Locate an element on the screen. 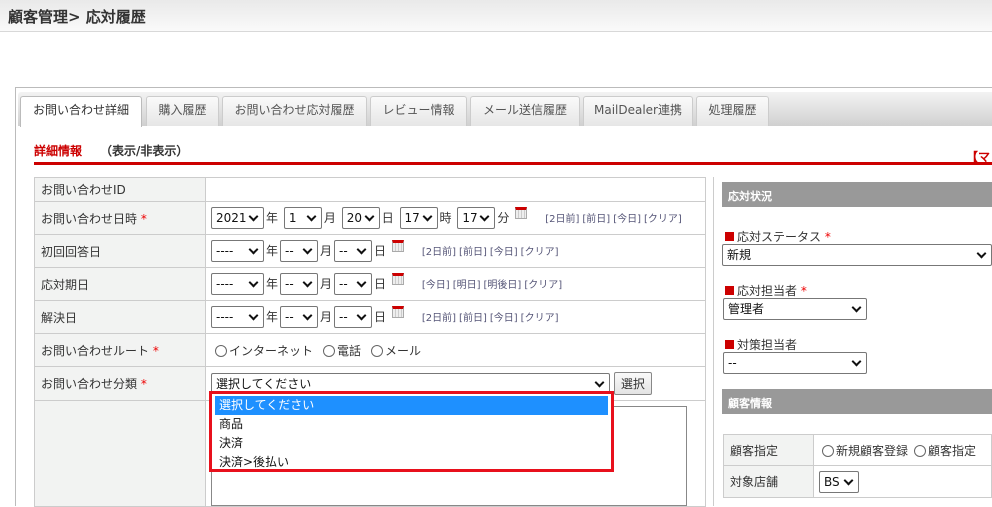 This screenshot has width=992, height=507. customer-spec-label: 顧客指定 is located at coordinates (768, 450).